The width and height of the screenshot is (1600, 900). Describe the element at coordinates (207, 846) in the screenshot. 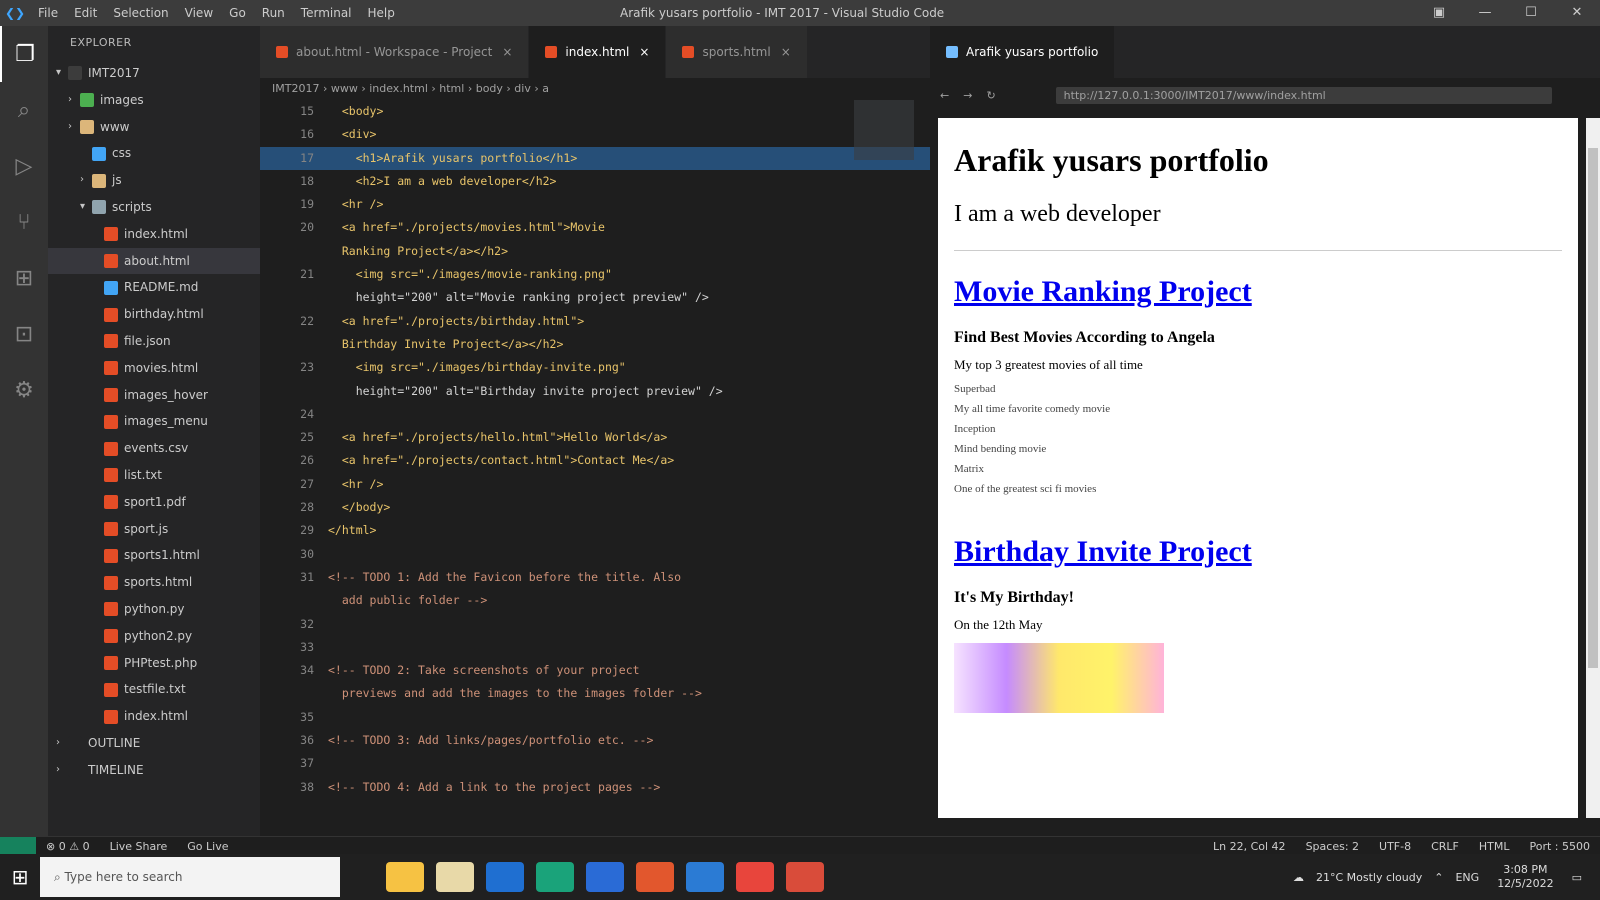

I see `status-item: Go Live` at that location.